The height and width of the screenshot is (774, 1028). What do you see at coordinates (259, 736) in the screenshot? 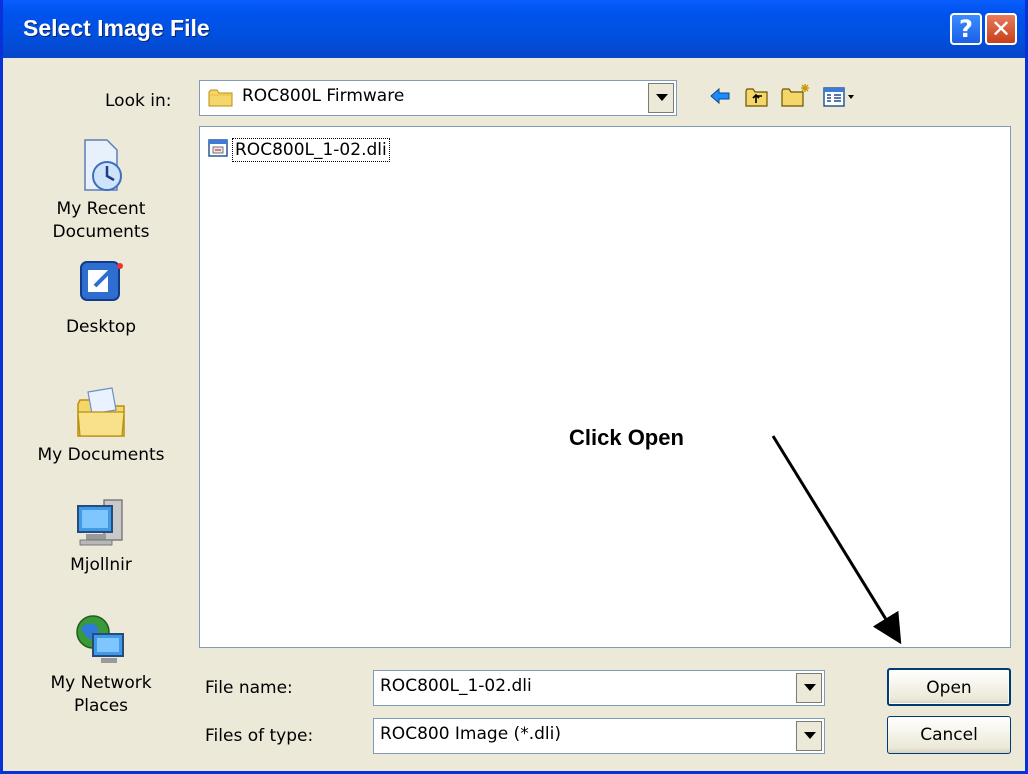
I see `filetype-label: Files of type:` at bounding box center [259, 736].